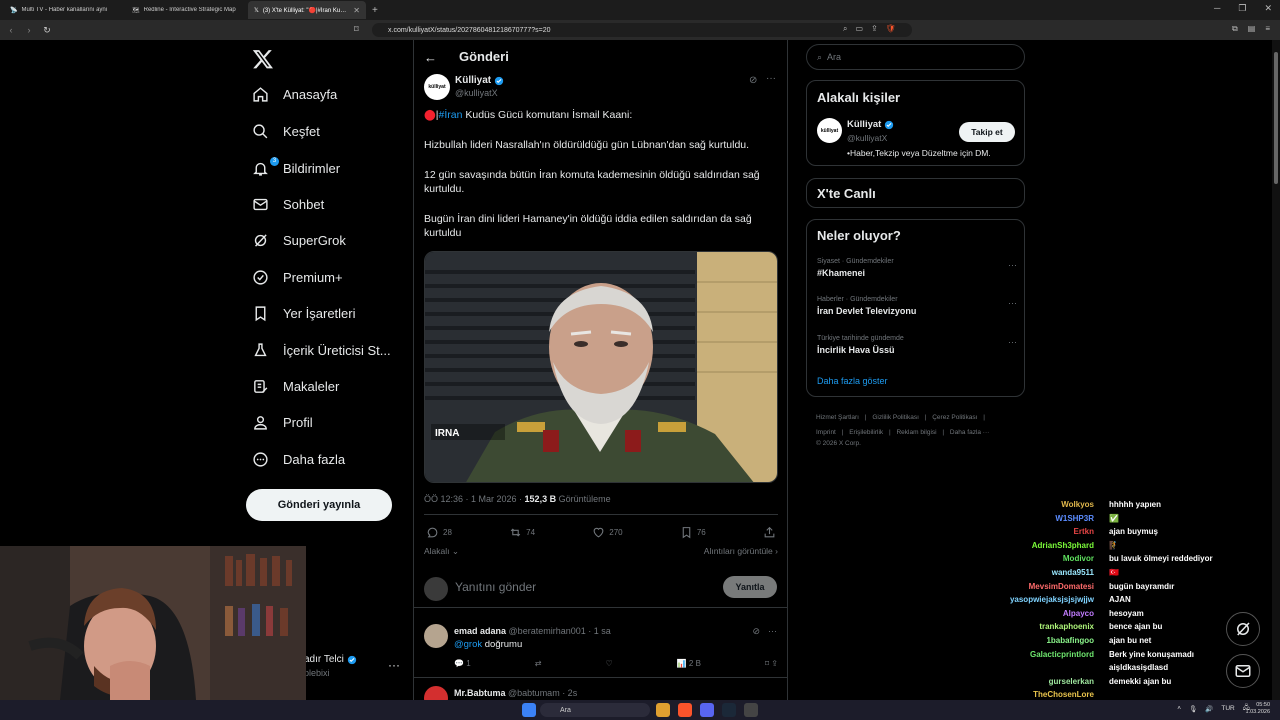 The image size is (1280, 720). What do you see at coordinates (441, 551) in the screenshot?
I see `related-dropdown: Alakalı ⌄` at bounding box center [441, 551].